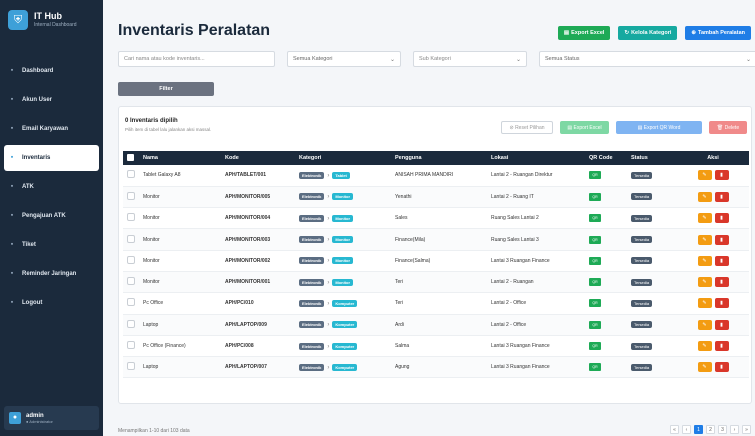 The width and height of the screenshot is (755, 436). What do you see at coordinates (722, 429) in the screenshot?
I see `page-button: 3` at bounding box center [722, 429].